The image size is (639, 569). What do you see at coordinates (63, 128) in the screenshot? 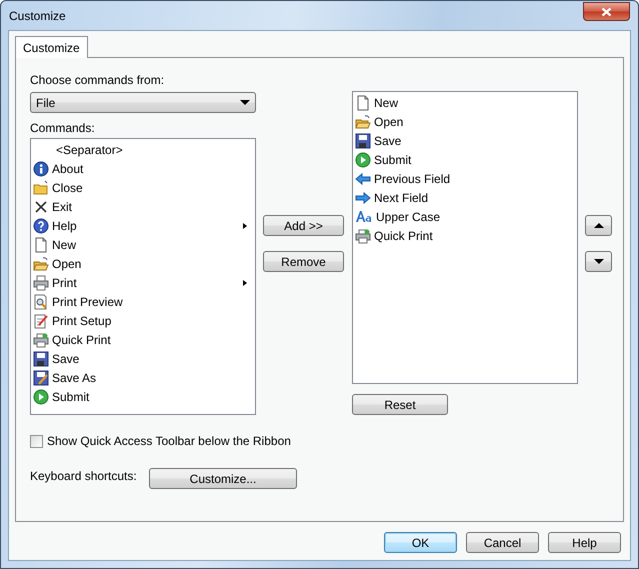
I see `field-label: Commands:` at bounding box center [63, 128].